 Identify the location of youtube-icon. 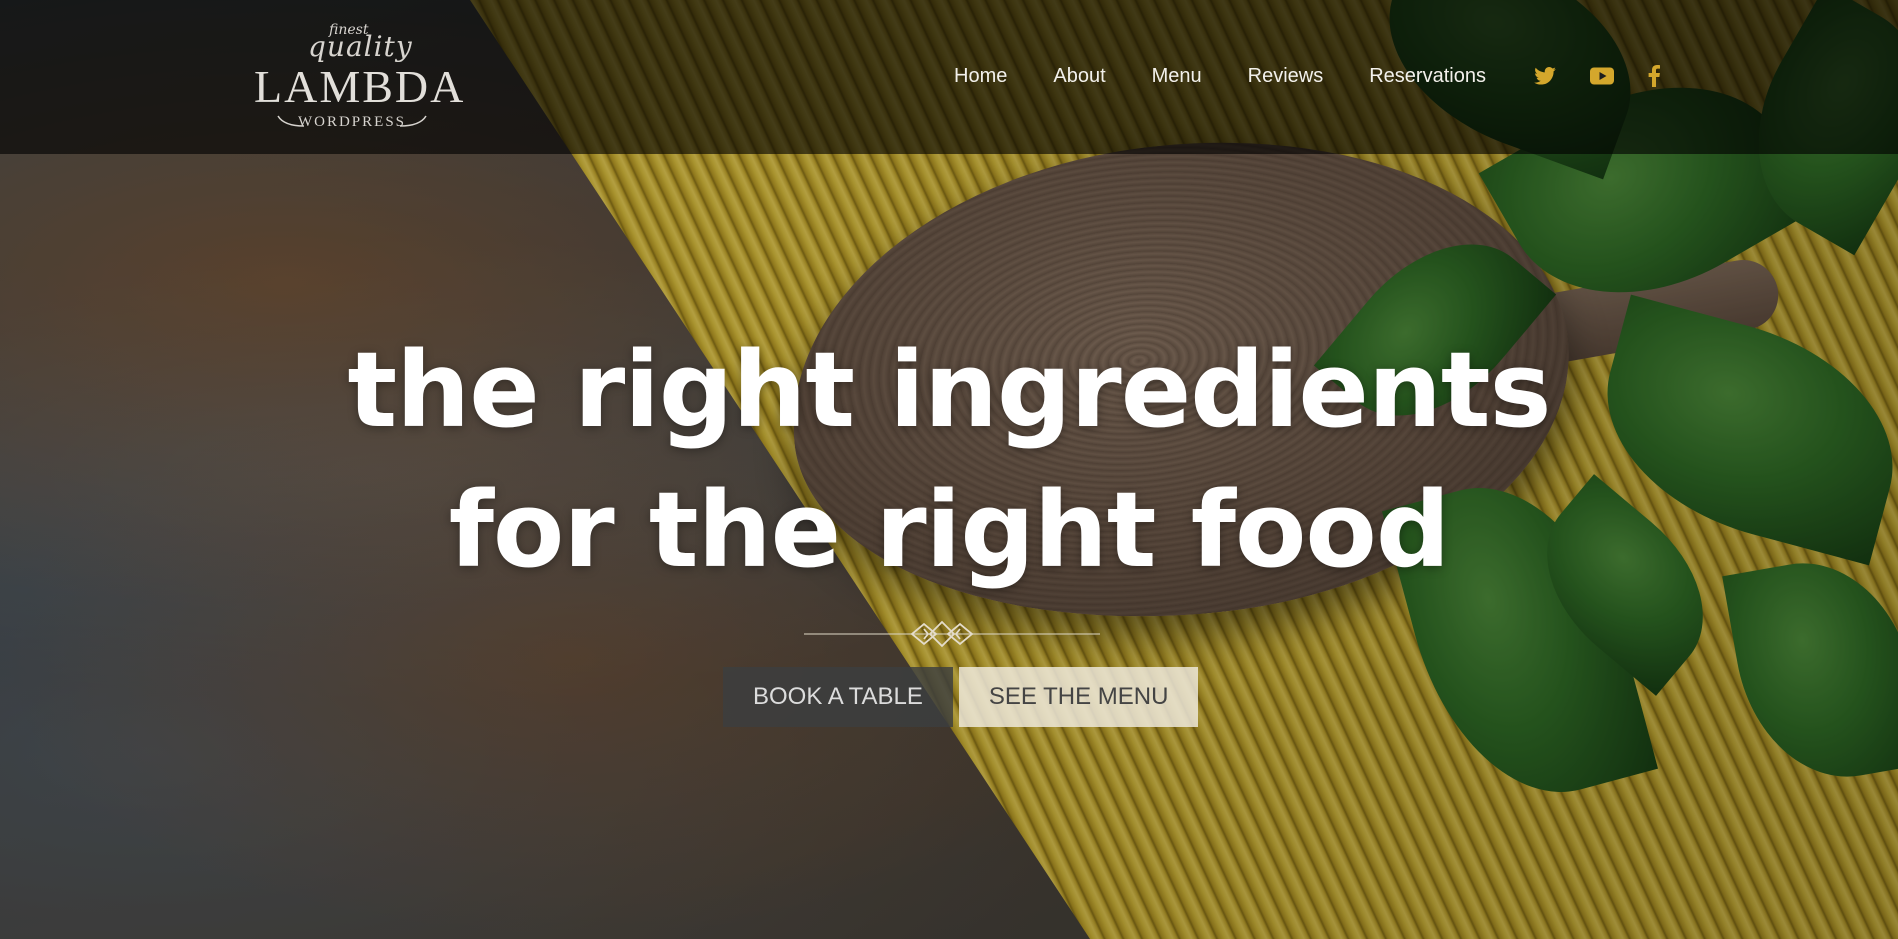
(1601, 76).